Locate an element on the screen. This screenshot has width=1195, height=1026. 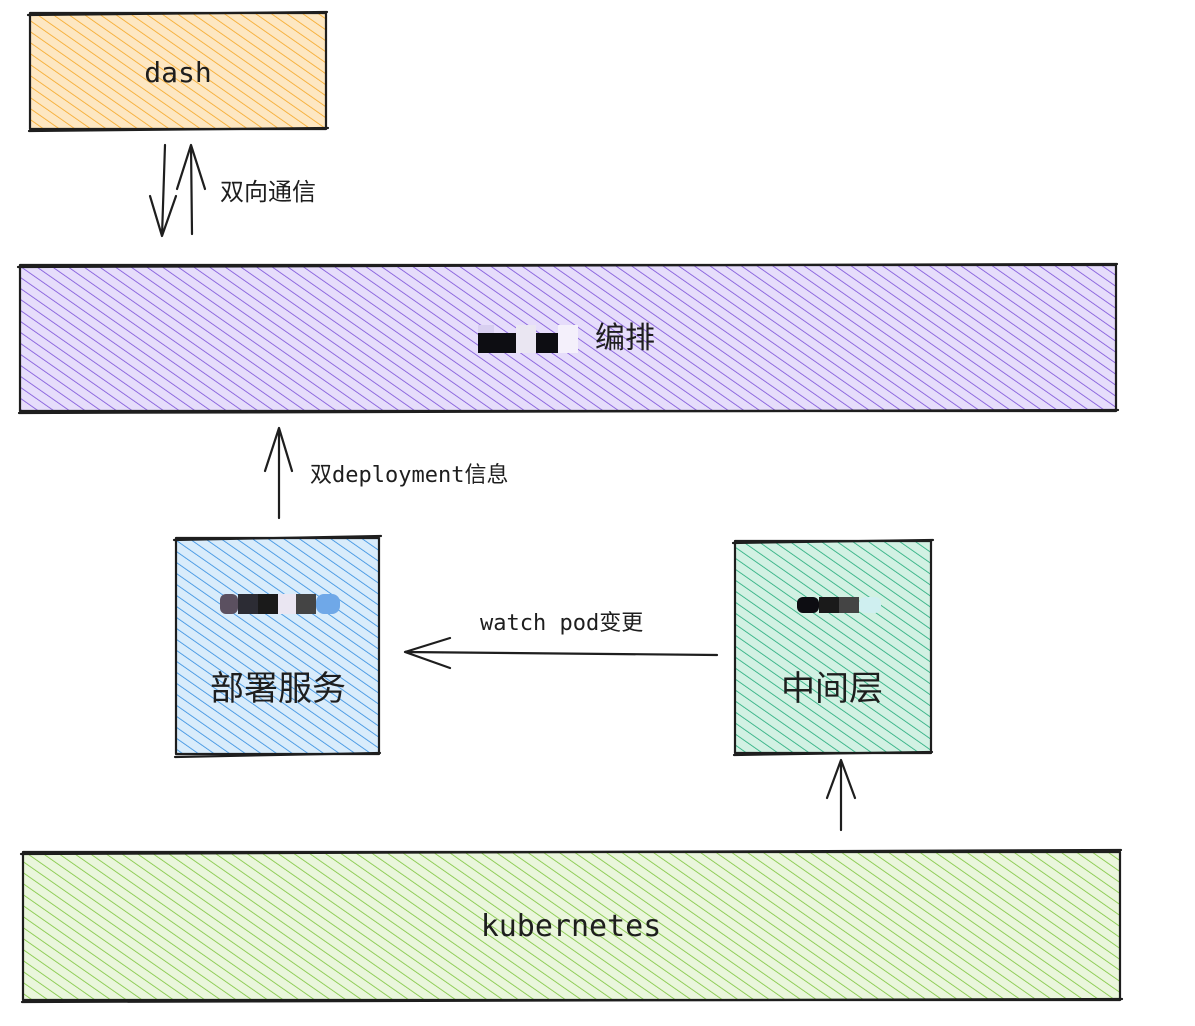
kubernetes-node: kubernetes is located at coordinates (571, 926).